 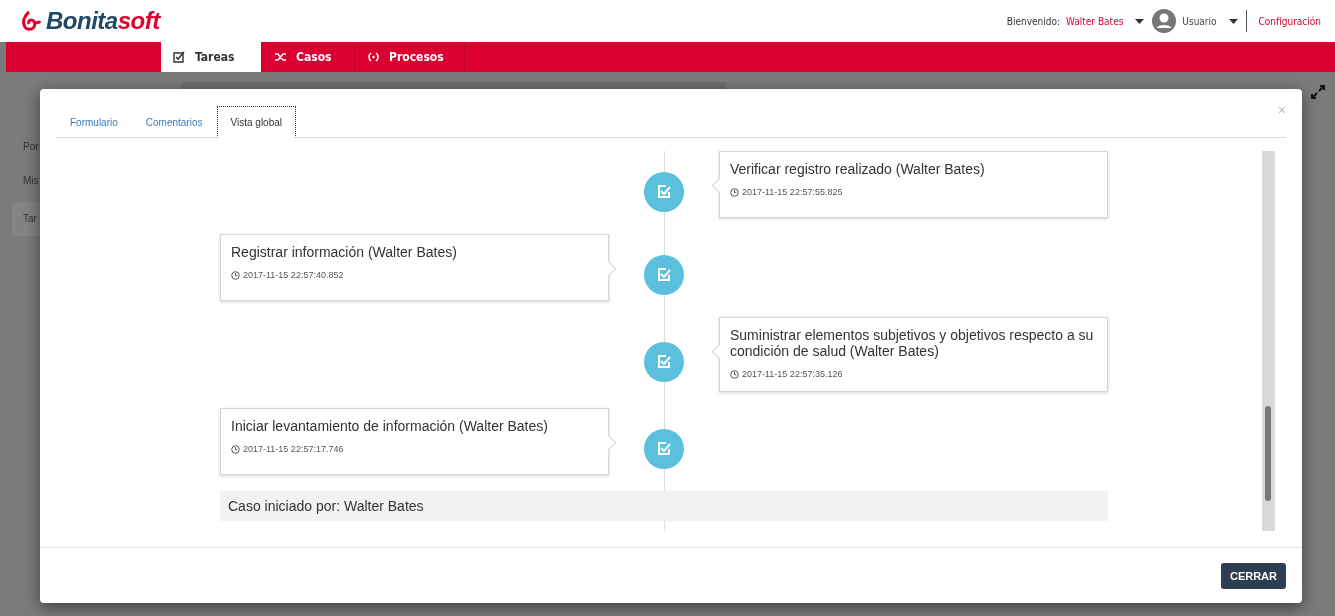 I want to click on user-name-link: Walter Bates, so click(x=1095, y=21).